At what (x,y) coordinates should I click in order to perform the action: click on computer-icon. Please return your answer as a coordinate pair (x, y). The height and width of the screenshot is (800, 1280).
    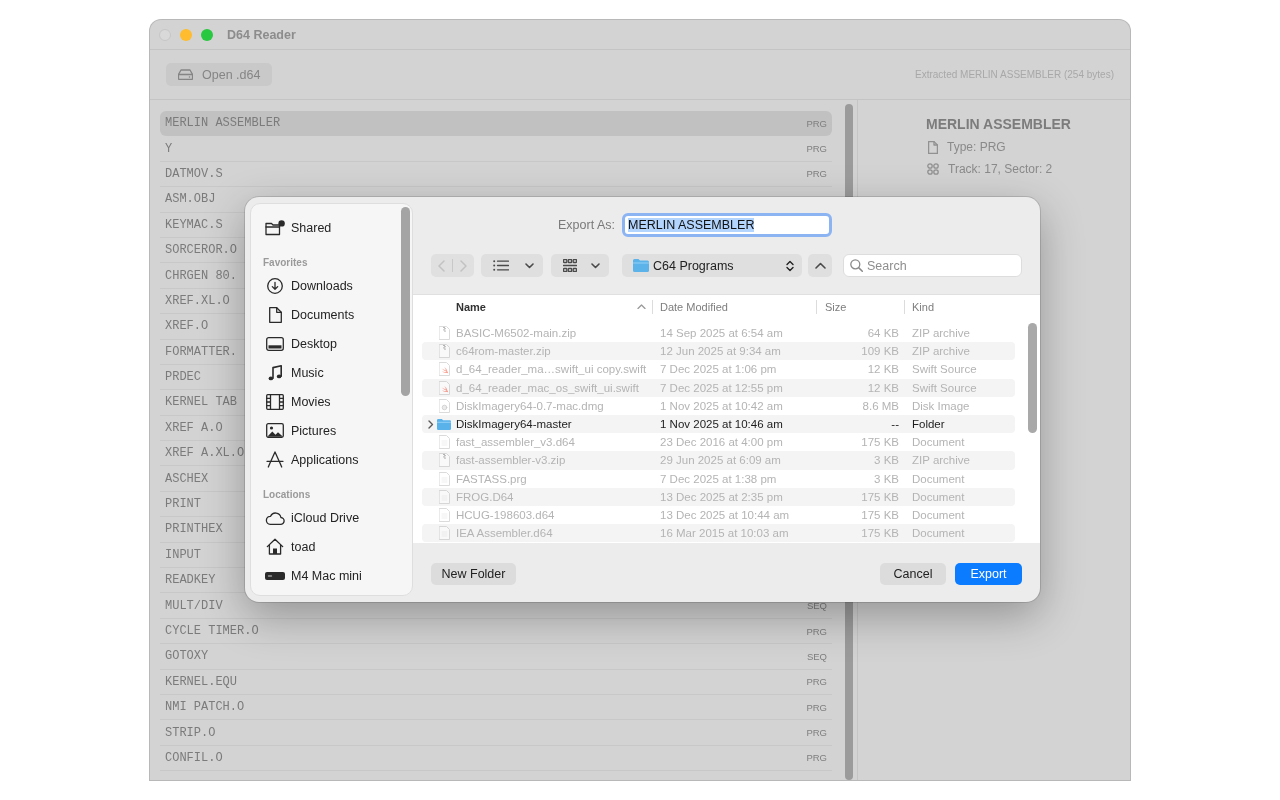
    Looking at the image, I should click on (275, 575).